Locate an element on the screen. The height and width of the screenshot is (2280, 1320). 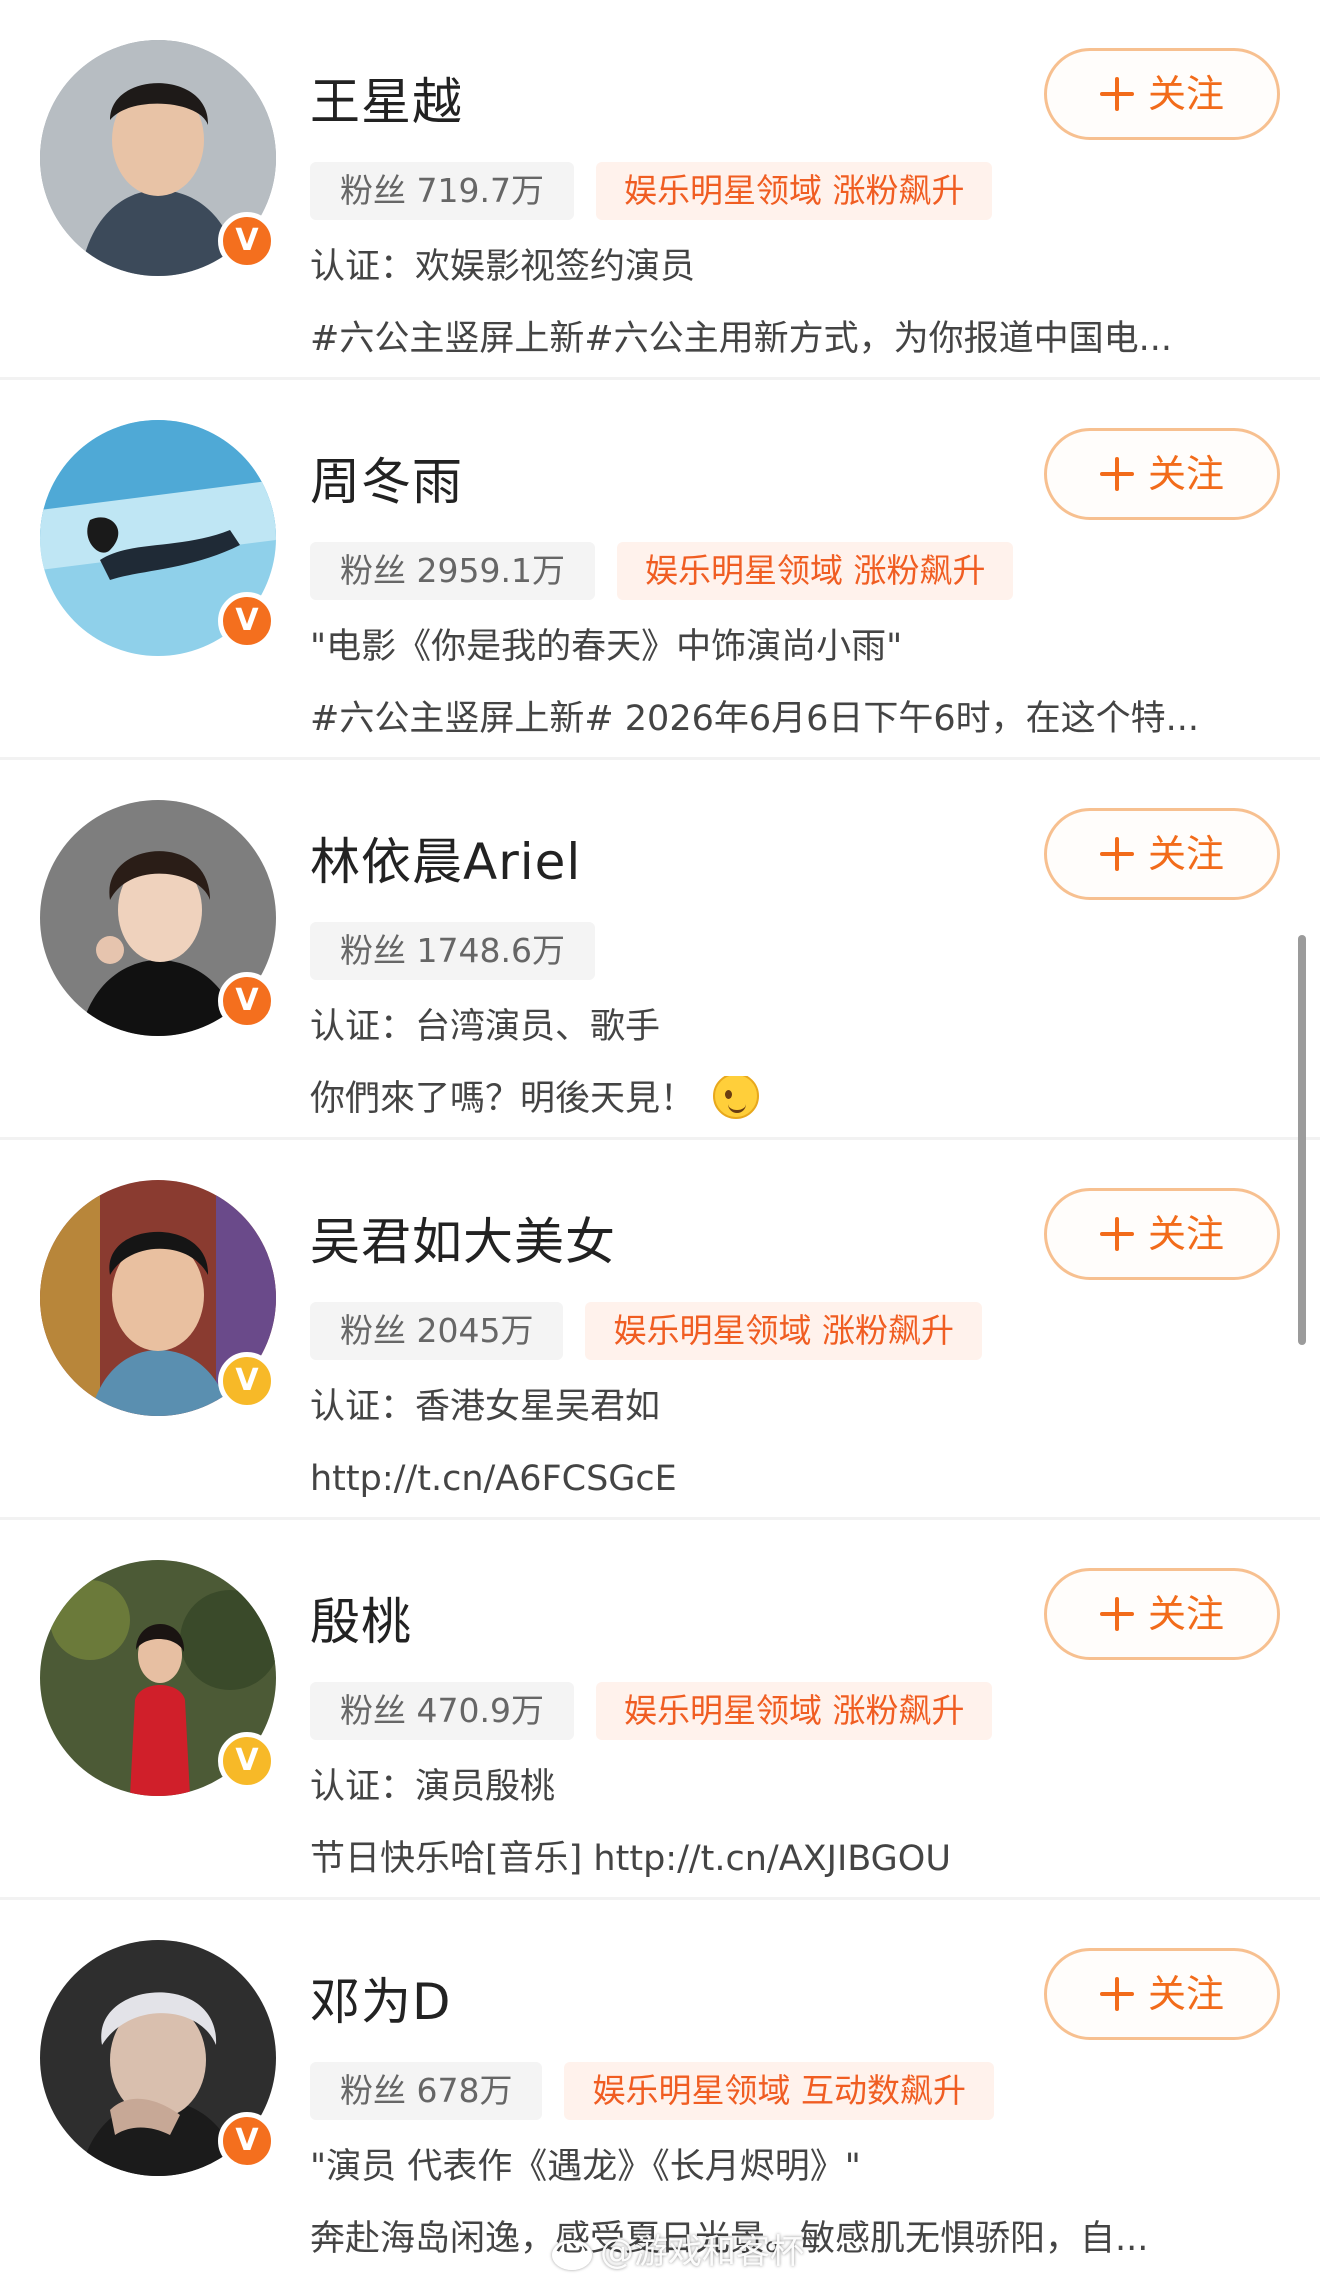
user-verification: 认证：台湾演员、歌手 is located at coordinates (485, 1027).